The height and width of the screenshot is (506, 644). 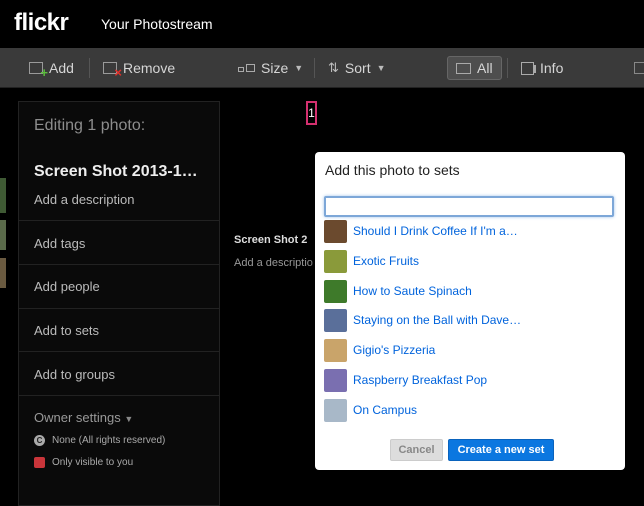 What do you see at coordinates (420, 380) in the screenshot?
I see `set-label: Raspberry Breakfast Pop` at bounding box center [420, 380].